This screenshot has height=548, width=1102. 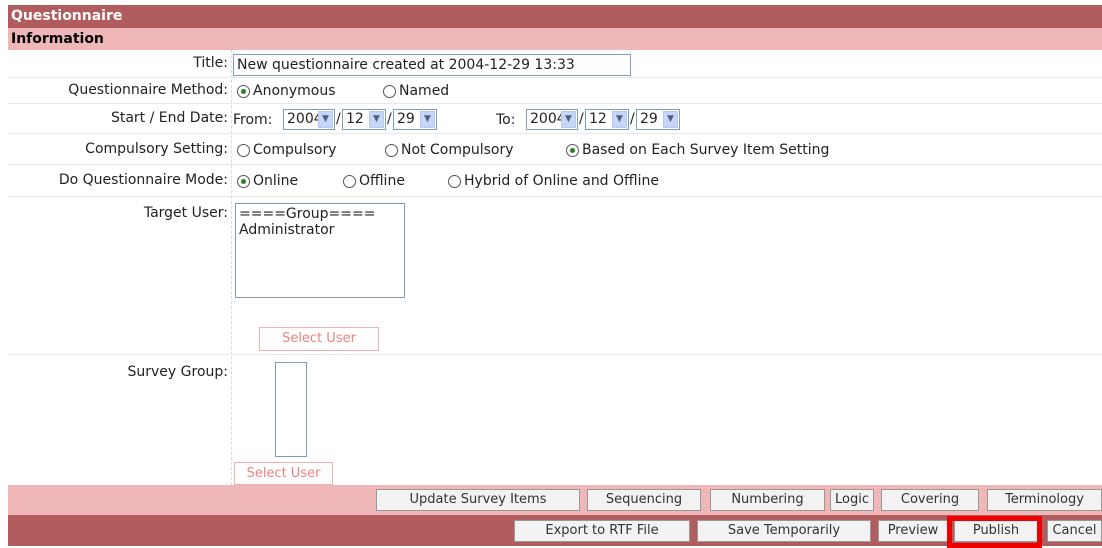 I want to click on publish-highlight, so click(x=994, y=532).